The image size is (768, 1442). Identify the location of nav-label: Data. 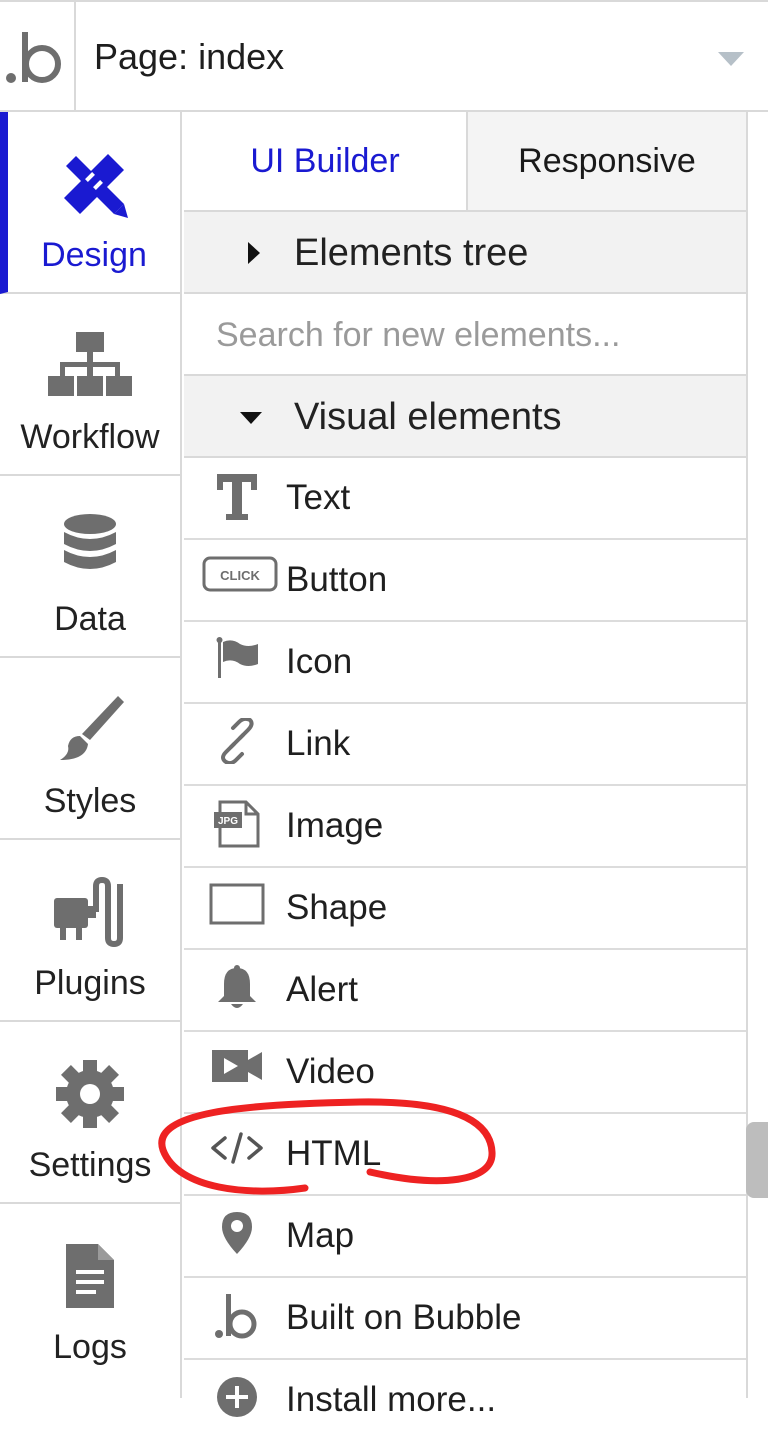
(90, 619).